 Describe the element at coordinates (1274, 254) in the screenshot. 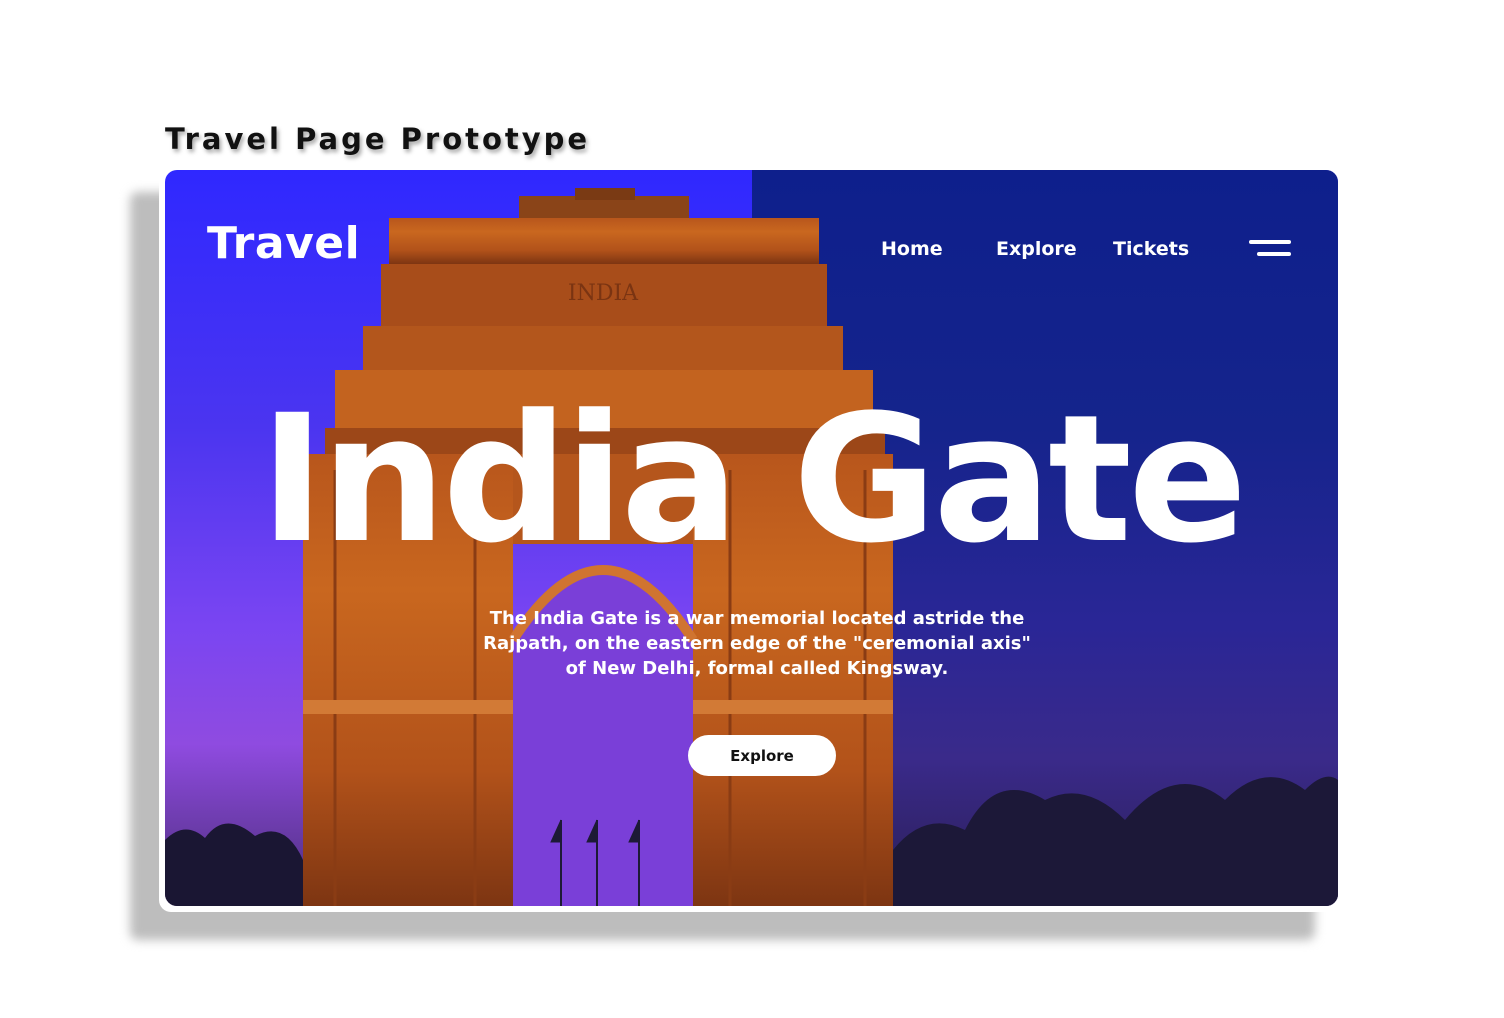

I see `menu-line-bottom` at that location.